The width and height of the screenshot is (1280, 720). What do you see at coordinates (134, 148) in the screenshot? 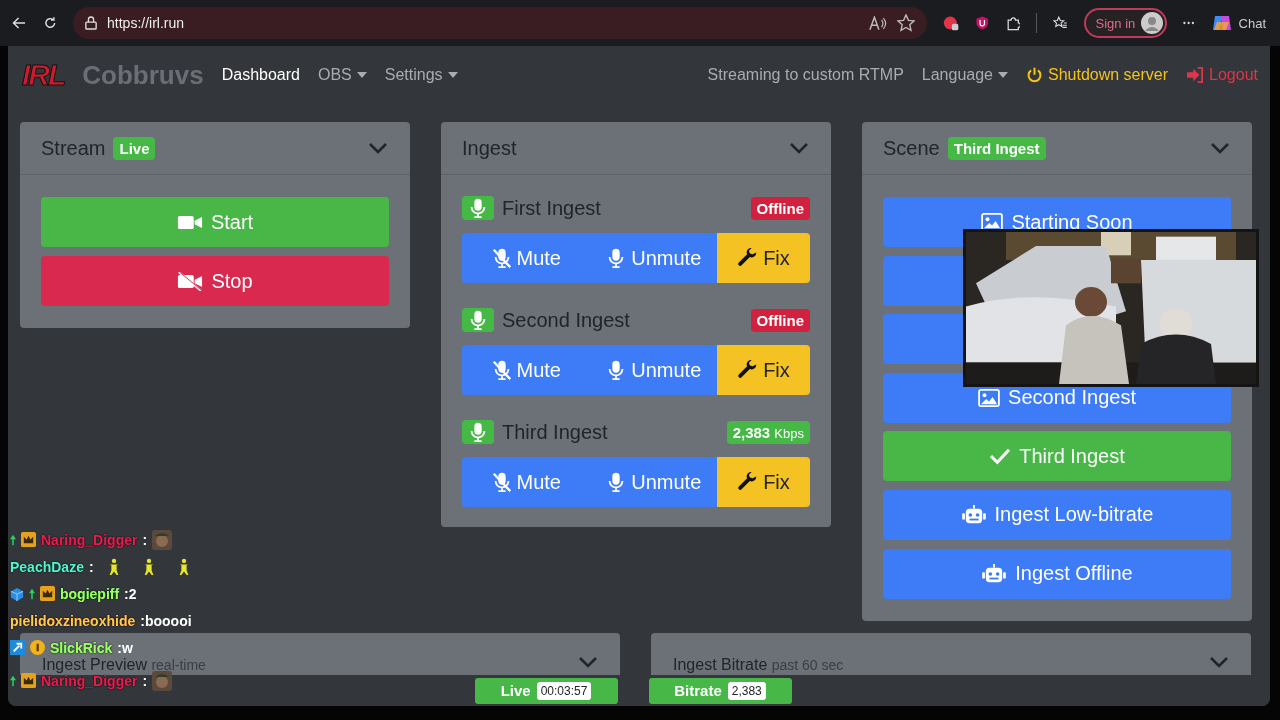
I see `live-badge: Live` at bounding box center [134, 148].